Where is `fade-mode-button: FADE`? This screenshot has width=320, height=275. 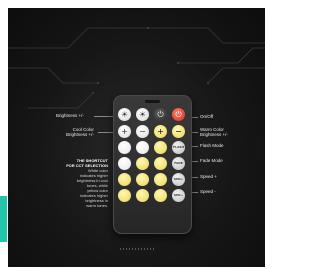
fade-mode-button: FADE is located at coordinates (178, 163).